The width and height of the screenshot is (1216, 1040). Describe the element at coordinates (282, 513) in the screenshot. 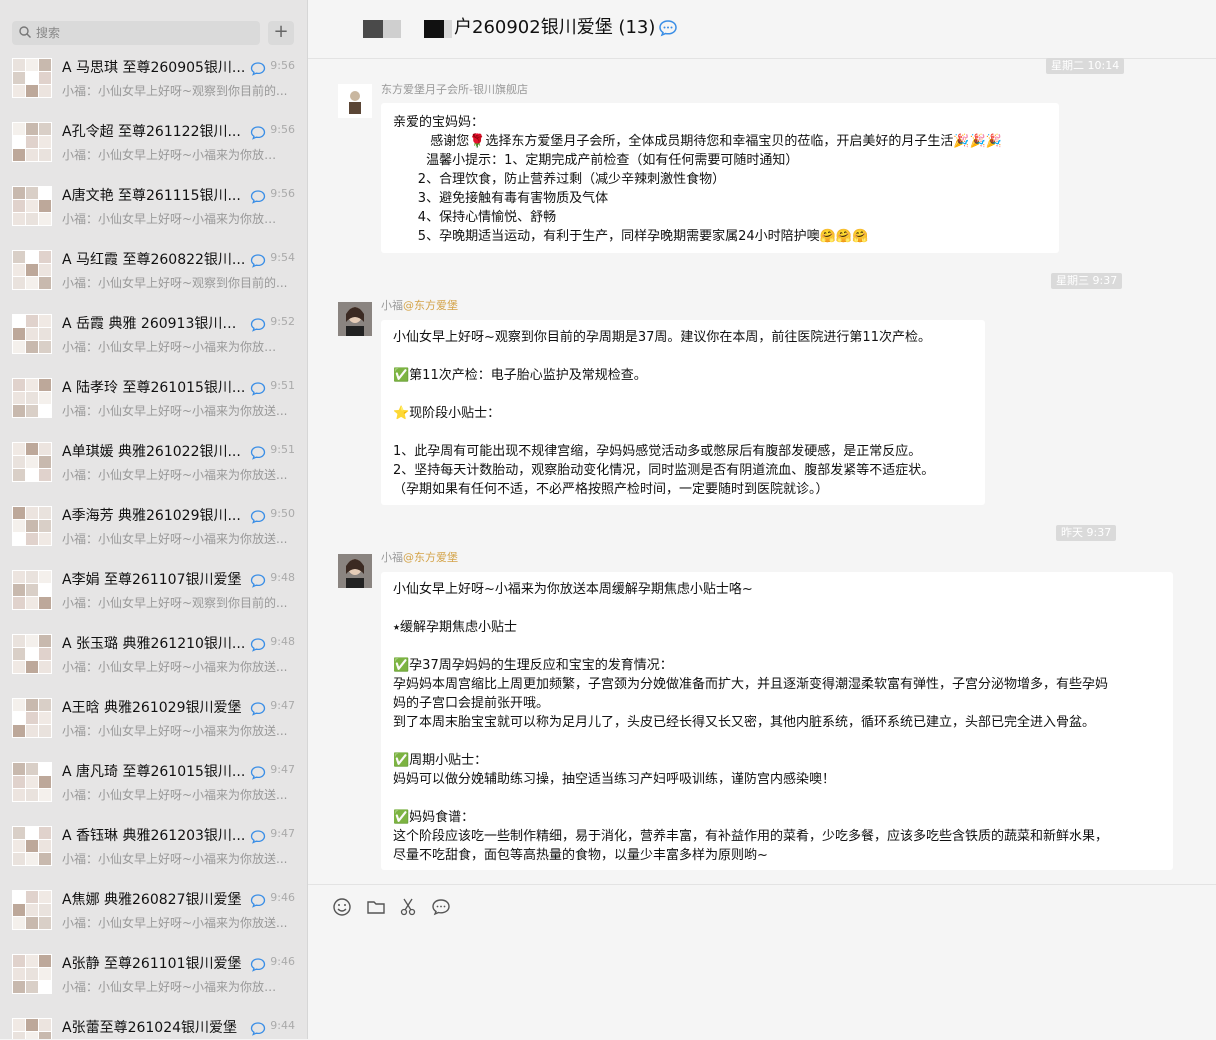

I see `chat-time: 9:50` at that location.